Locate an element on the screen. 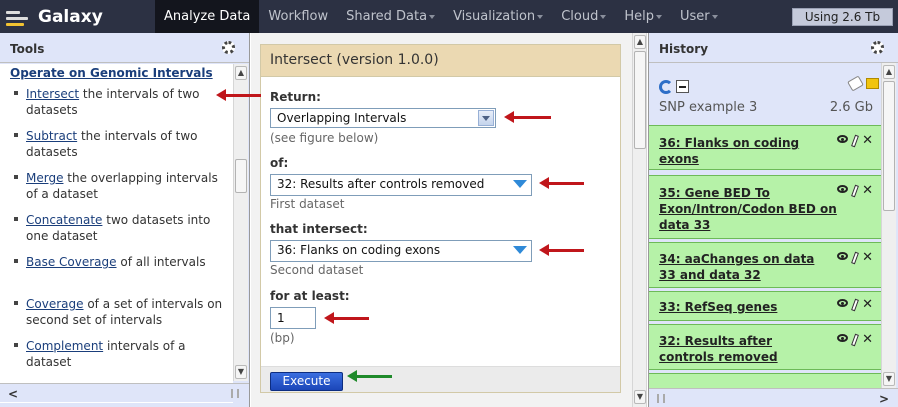  tools-title: Tools is located at coordinates (27, 49).